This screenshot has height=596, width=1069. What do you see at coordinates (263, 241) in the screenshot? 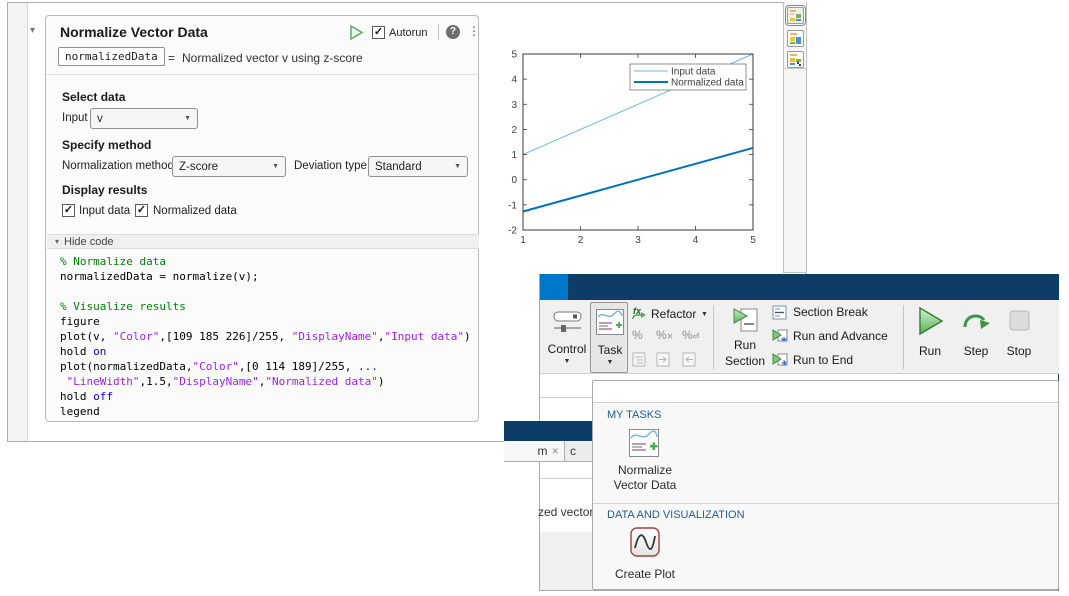
I see `hide-code-toggle: ▾ Hide code` at bounding box center [263, 241].